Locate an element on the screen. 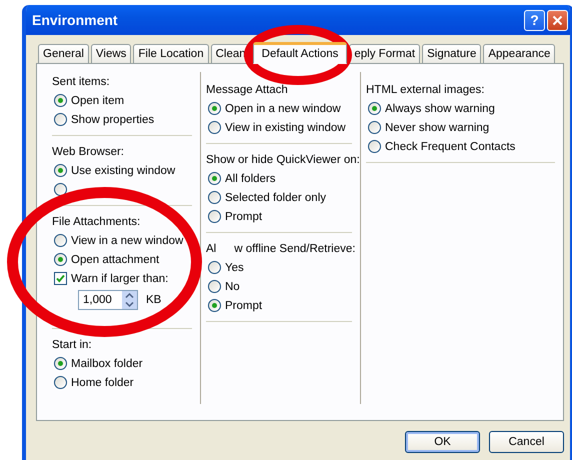 This screenshot has height=460, width=572. tab: Signature is located at coordinates (452, 53).